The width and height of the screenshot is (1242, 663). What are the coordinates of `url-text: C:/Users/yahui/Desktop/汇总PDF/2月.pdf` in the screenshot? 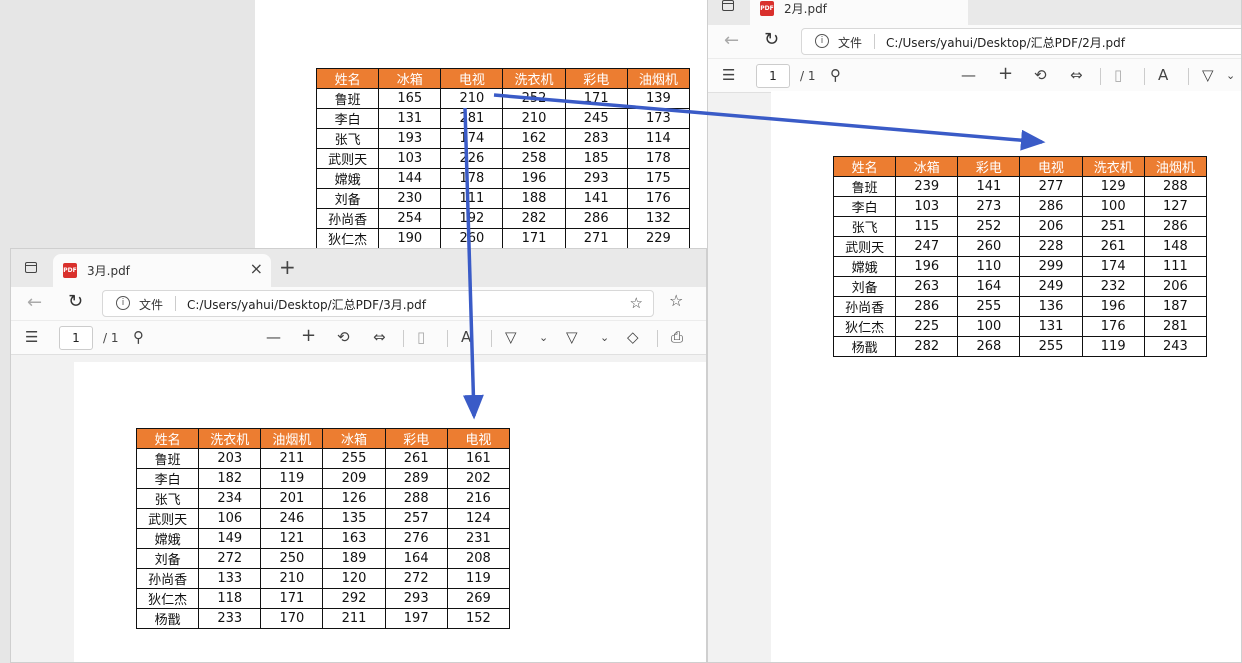 It's located at (1005, 42).